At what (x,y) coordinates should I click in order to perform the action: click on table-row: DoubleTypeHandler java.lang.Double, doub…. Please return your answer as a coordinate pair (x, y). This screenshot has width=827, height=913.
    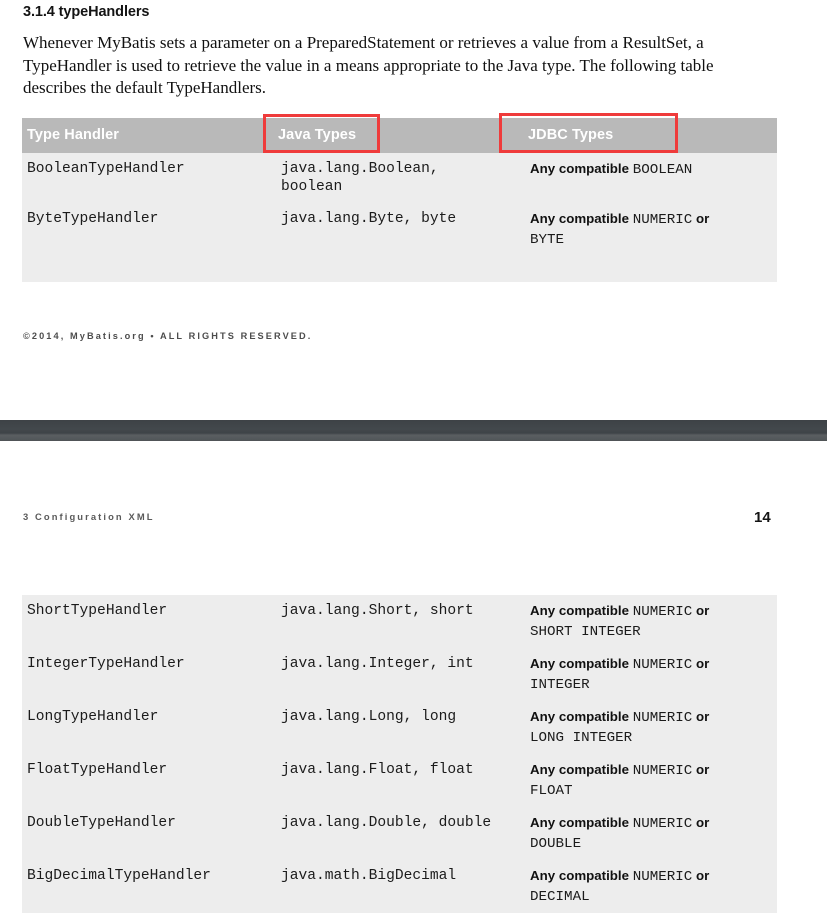
    Looking at the image, I should click on (399, 833).